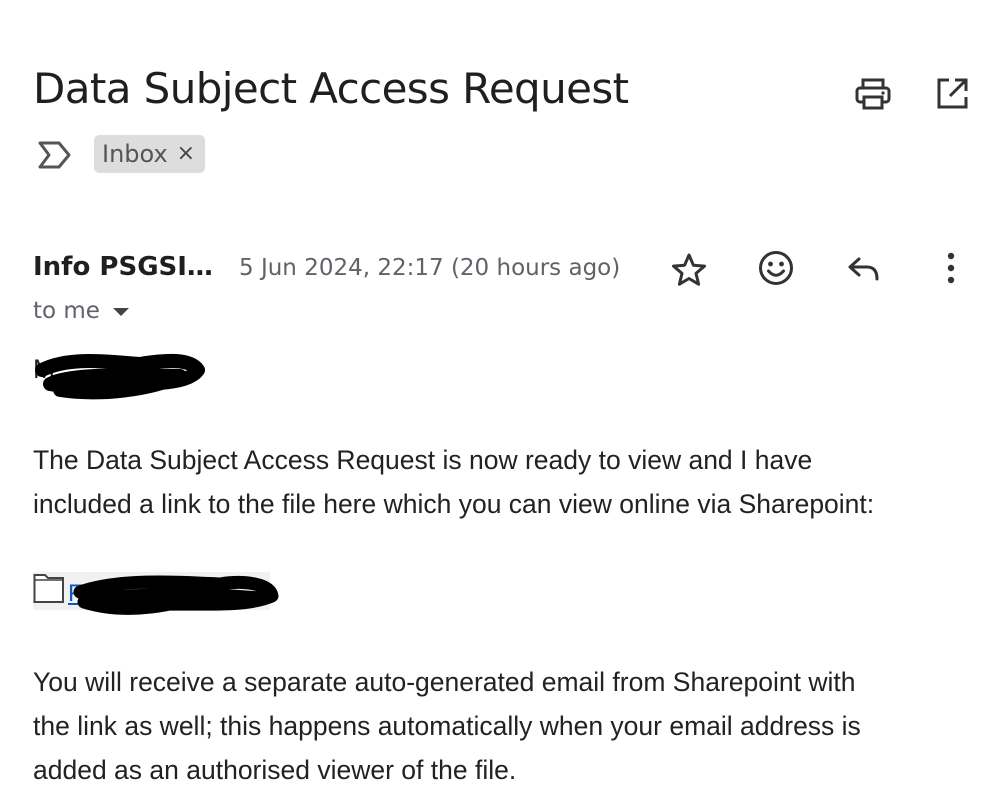  What do you see at coordinates (186, 154) in the screenshot?
I see `remove-label-button: ×` at bounding box center [186, 154].